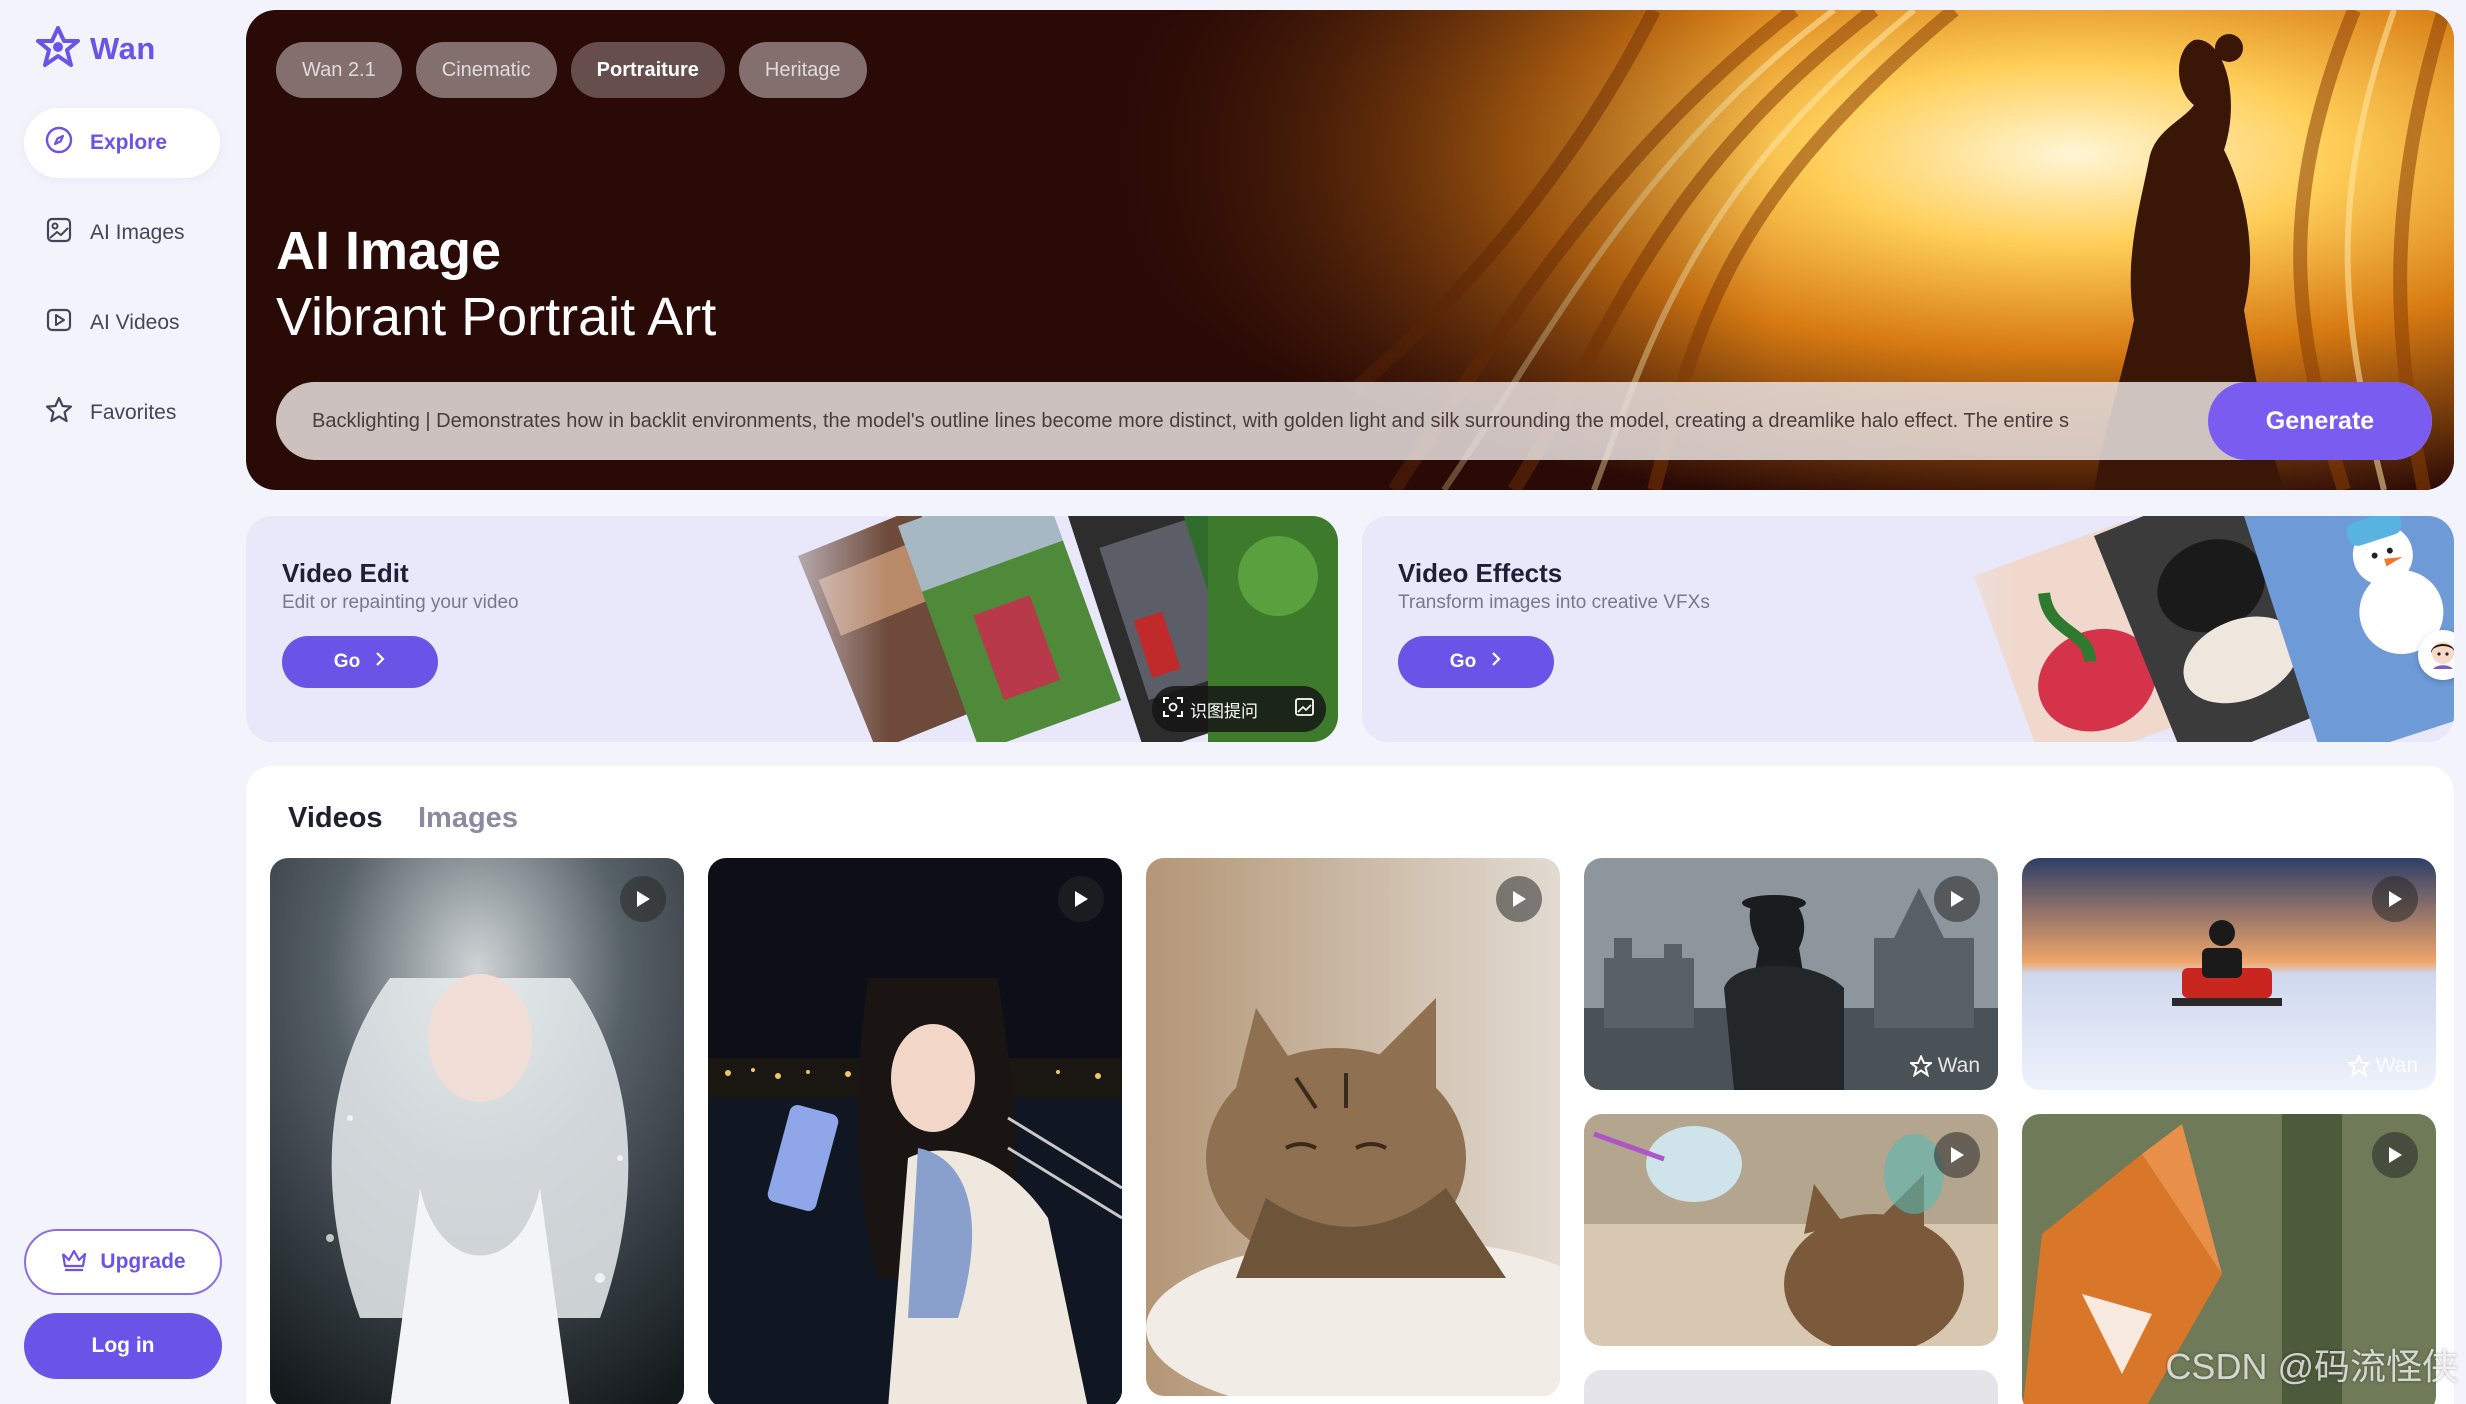  I want to click on image-icon, so click(59, 233).